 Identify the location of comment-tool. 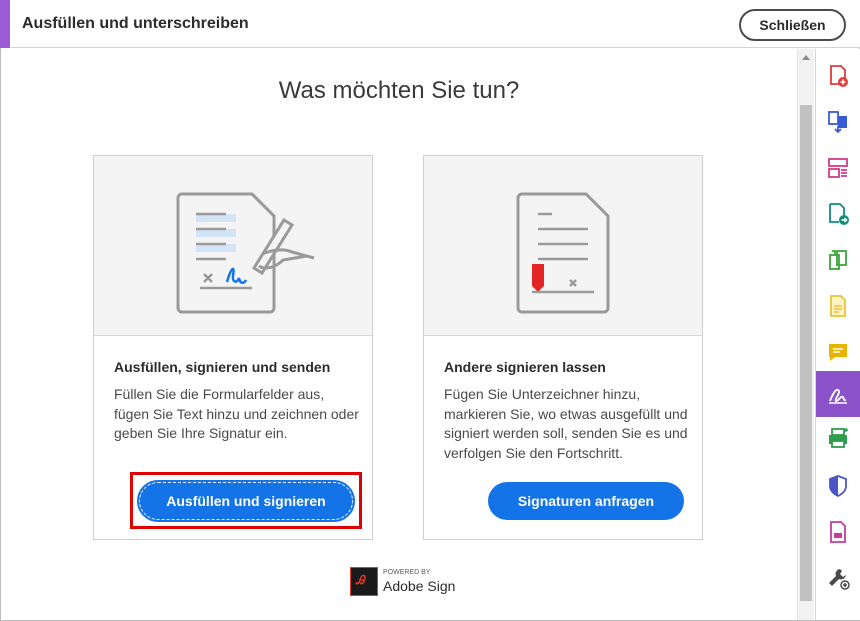
(838, 352).